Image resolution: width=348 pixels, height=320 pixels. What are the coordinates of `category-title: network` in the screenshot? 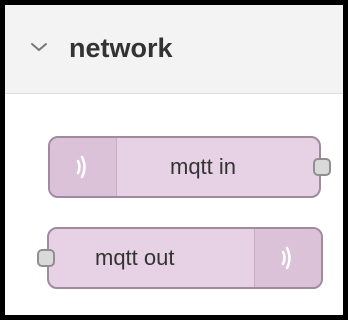 It's located at (121, 48).